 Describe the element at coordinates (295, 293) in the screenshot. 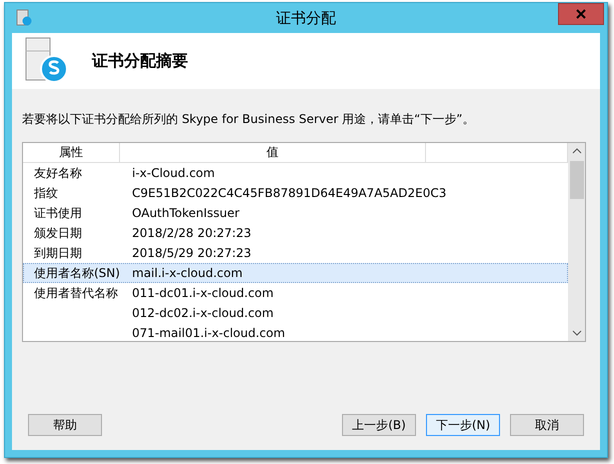

I see `list-row: 使用者替代名称 011-dc01.i-x-cloud.com` at that location.